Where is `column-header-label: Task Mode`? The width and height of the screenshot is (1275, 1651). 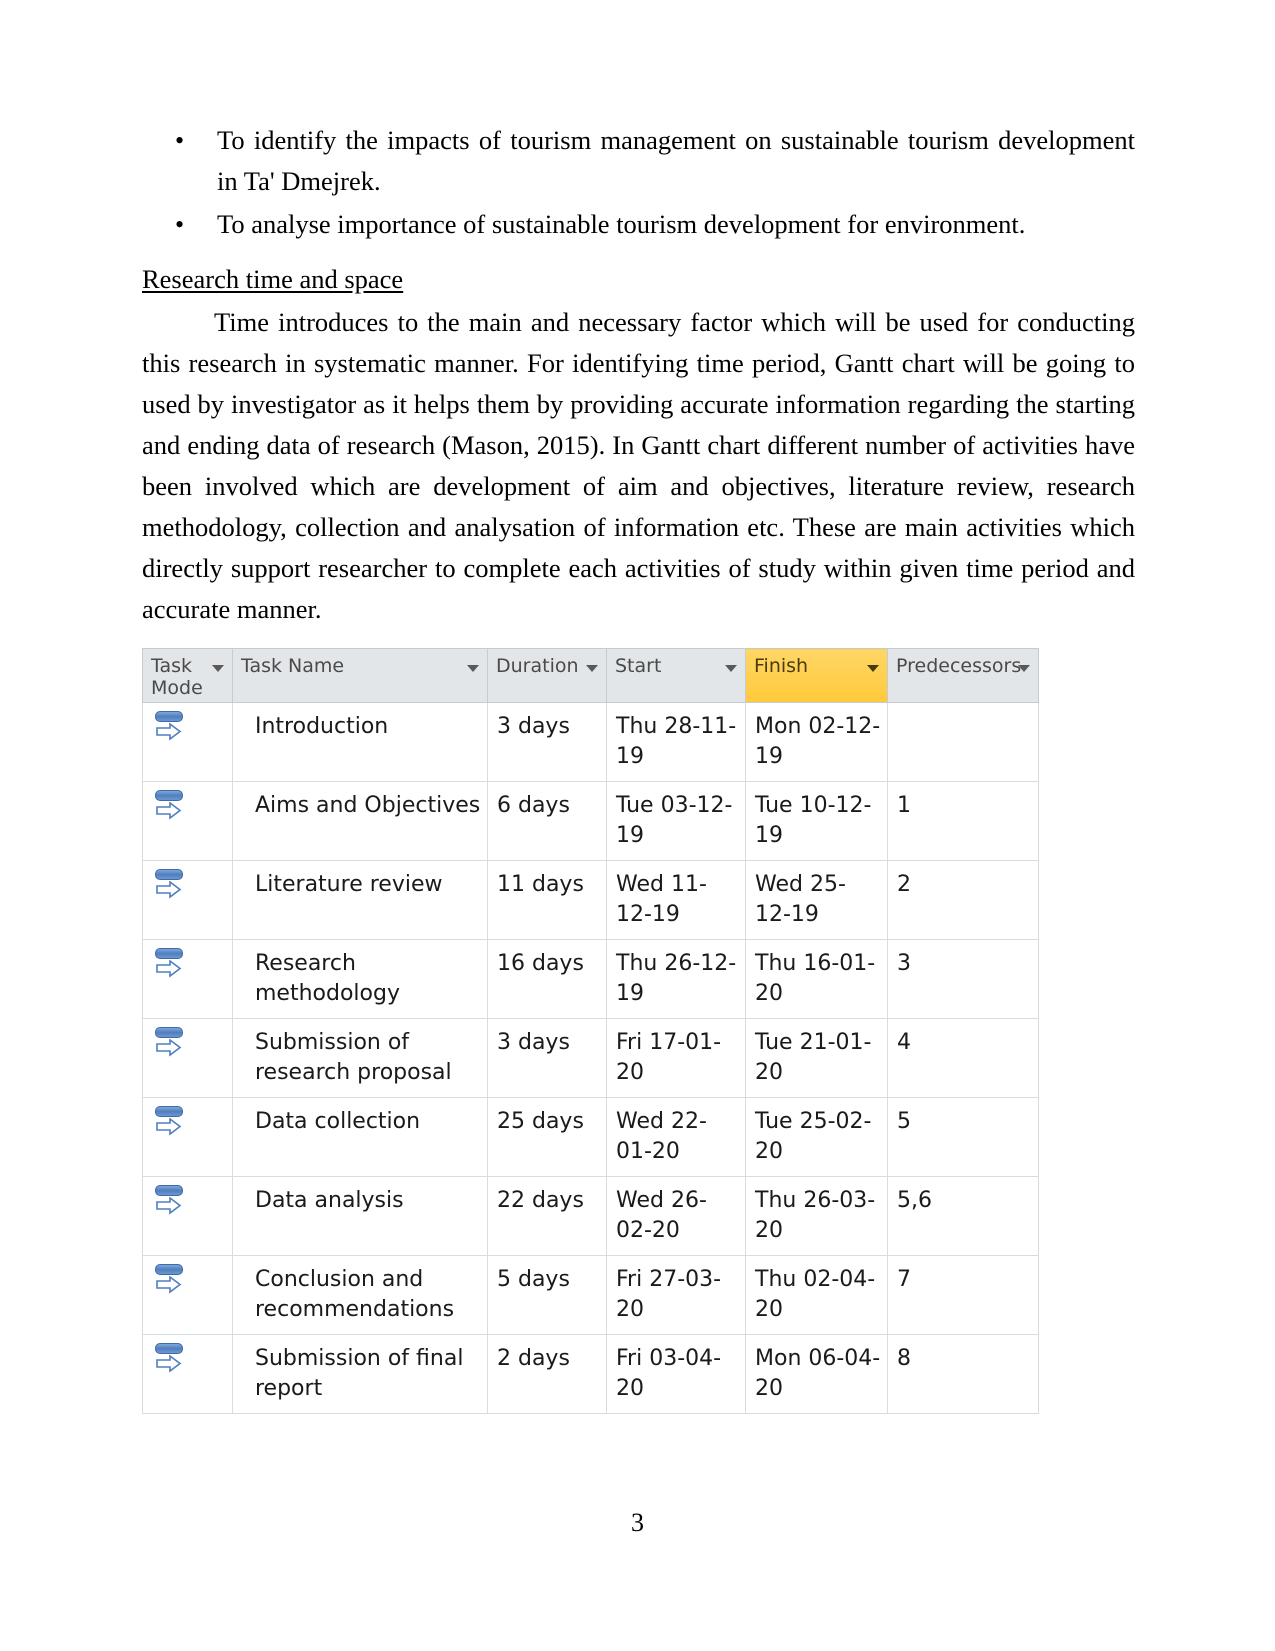
column-header-label: Task Mode is located at coordinates (177, 677).